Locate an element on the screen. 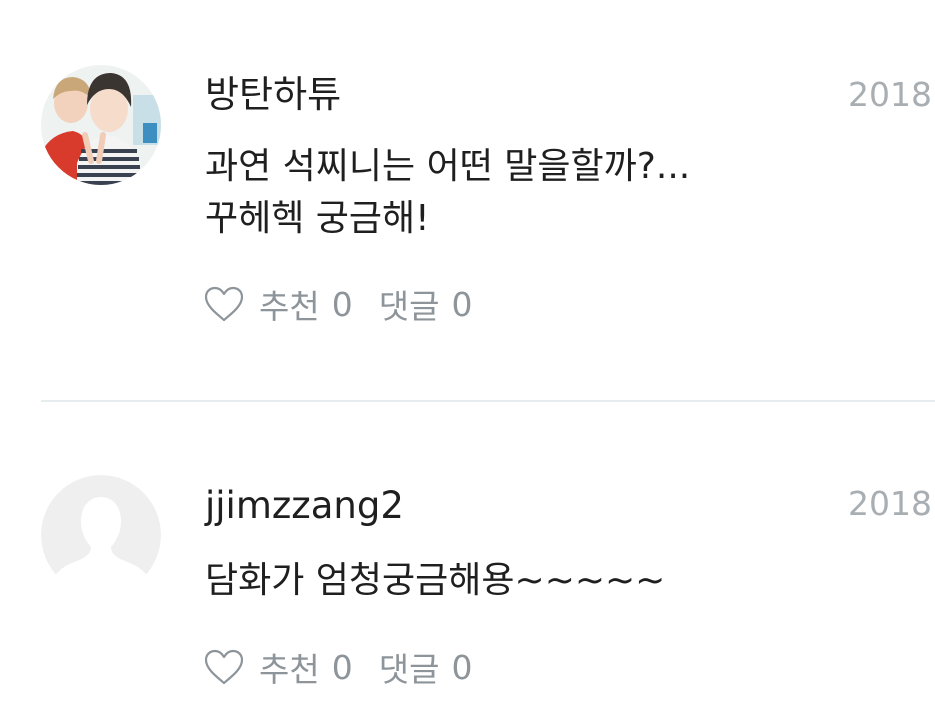 The width and height of the screenshot is (935, 701). profile-photo is located at coordinates (101, 125).